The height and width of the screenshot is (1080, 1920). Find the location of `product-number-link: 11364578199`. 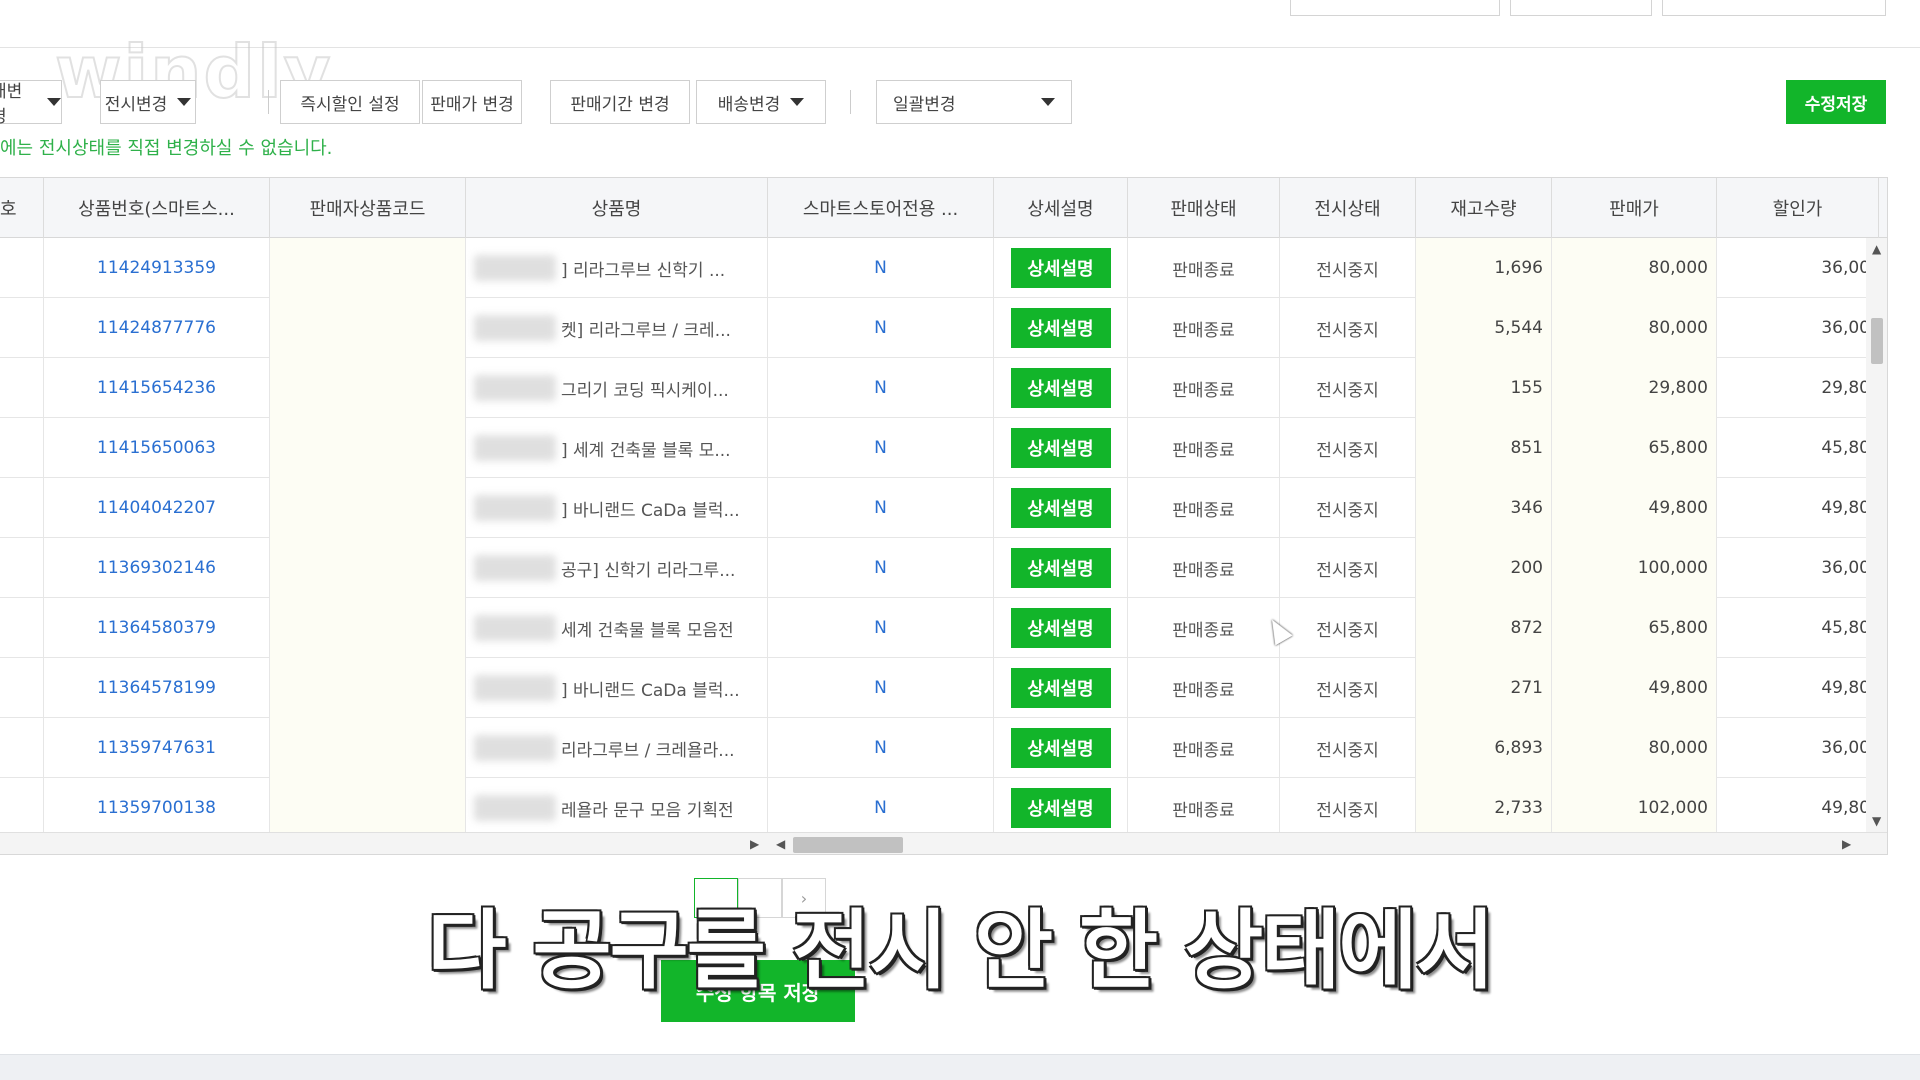

product-number-link: 11364578199 is located at coordinates (157, 688).